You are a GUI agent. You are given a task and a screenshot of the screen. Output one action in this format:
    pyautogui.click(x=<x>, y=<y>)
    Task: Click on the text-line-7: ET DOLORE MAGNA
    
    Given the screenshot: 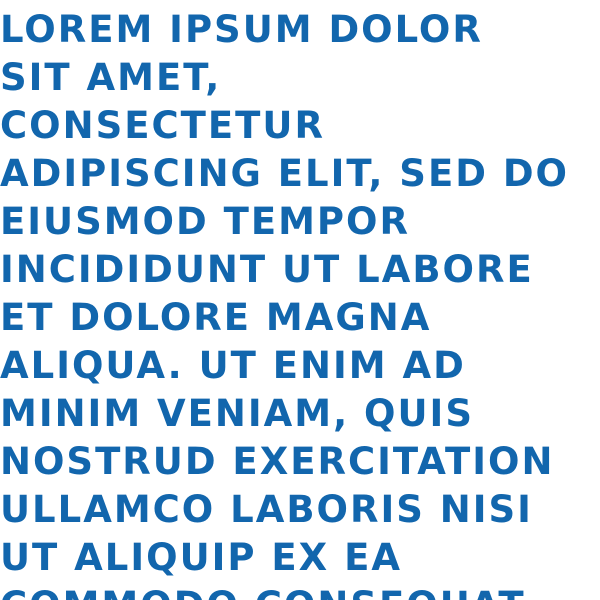 What is the action you would take?
    pyautogui.click(x=216, y=317)
    